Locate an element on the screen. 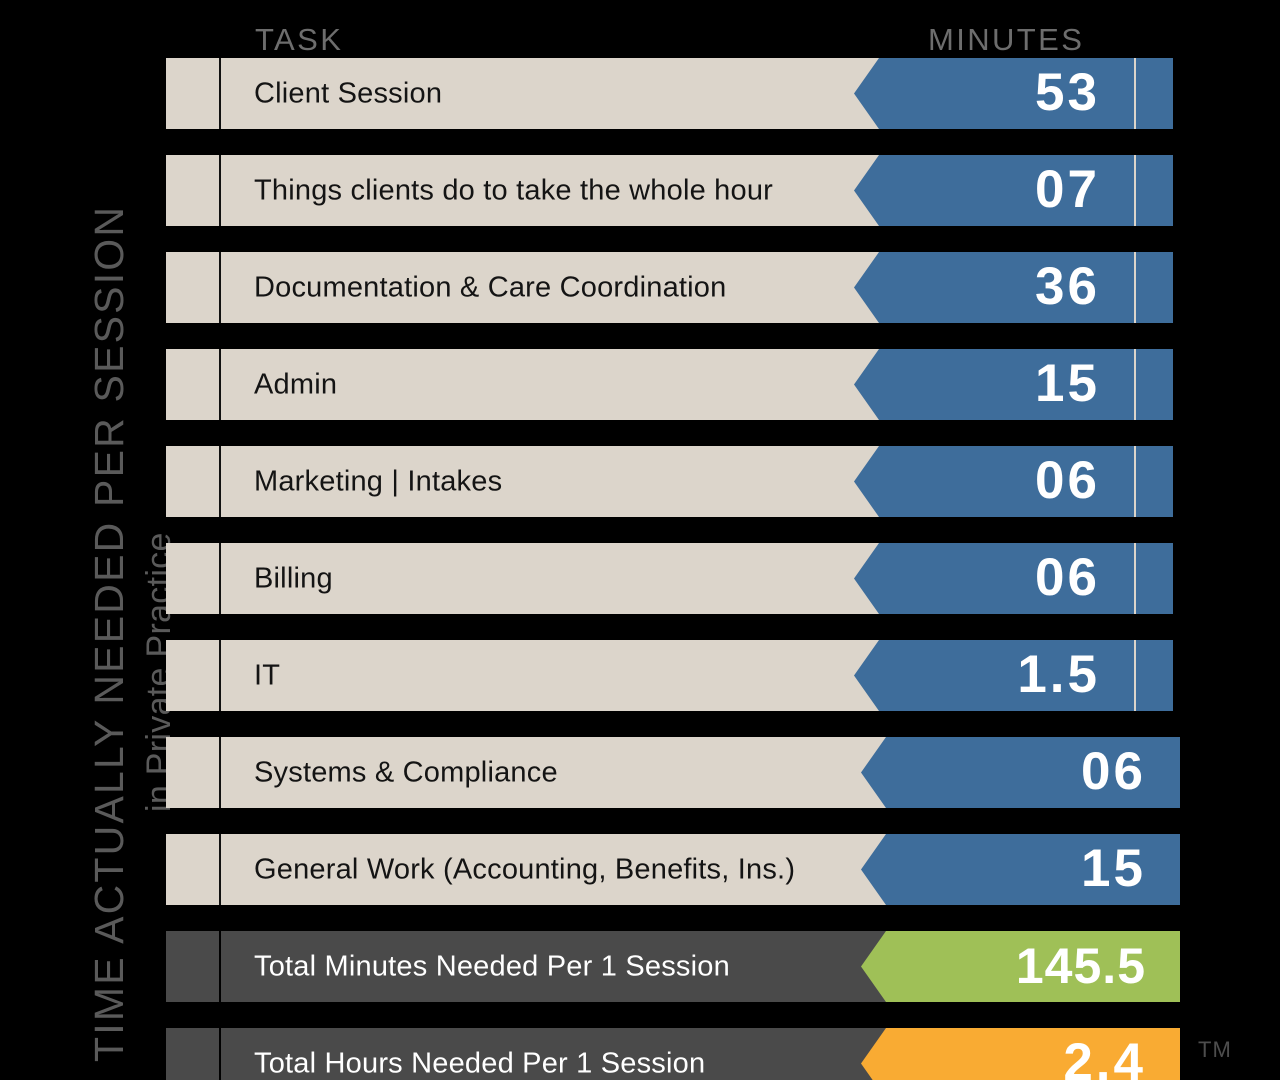 This screenshot has width=1280, height=1080. undefined: 2.4 is located at coordinates (1020, 1054).